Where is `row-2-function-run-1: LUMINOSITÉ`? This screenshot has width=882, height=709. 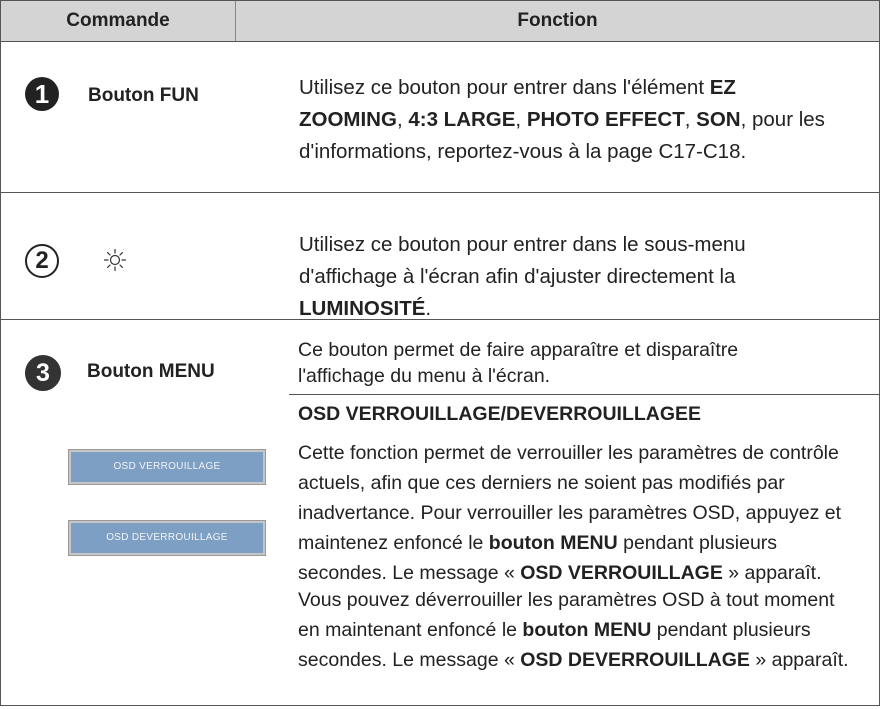
row-2-function-run-1: LUMINOSITÉ is located at coordinates (362, 308).